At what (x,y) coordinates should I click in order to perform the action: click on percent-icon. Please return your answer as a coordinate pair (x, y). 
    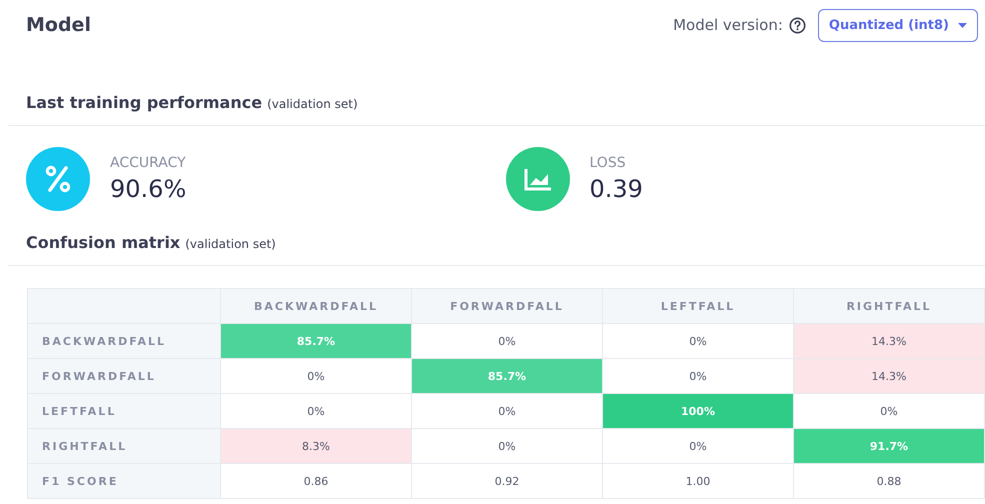
    Looking at the image, I should click on (58, 179).